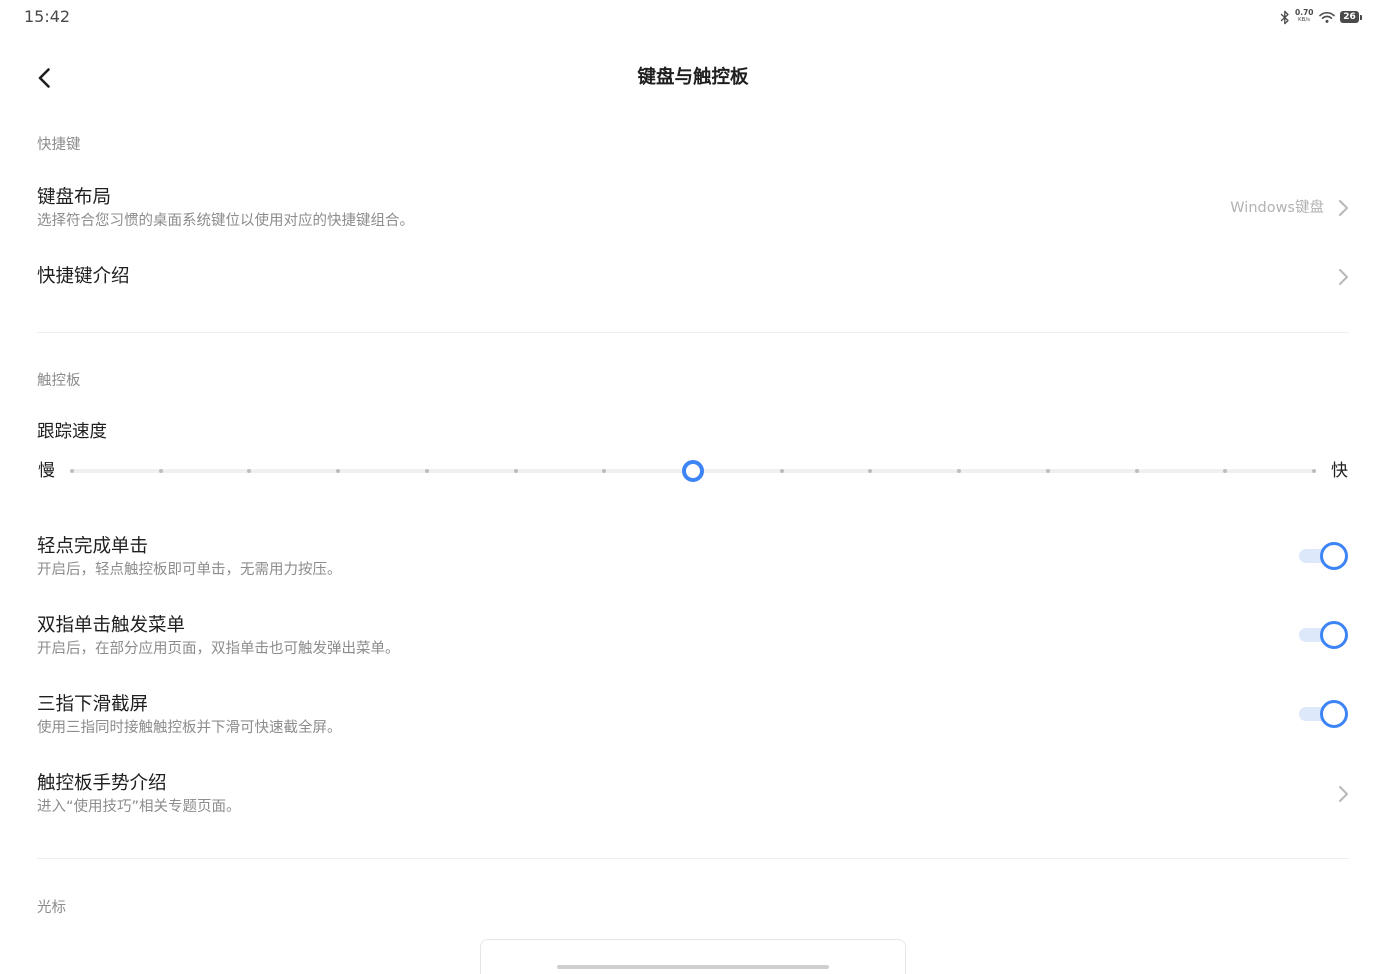 This screenshot has width=1386, height=974. Describe the element at coordinates (693, 793) in the screenshot. I see `gesture-intro-row: 触控板手势介绍 进入“使用技巧”相关专题页面。` at that location.